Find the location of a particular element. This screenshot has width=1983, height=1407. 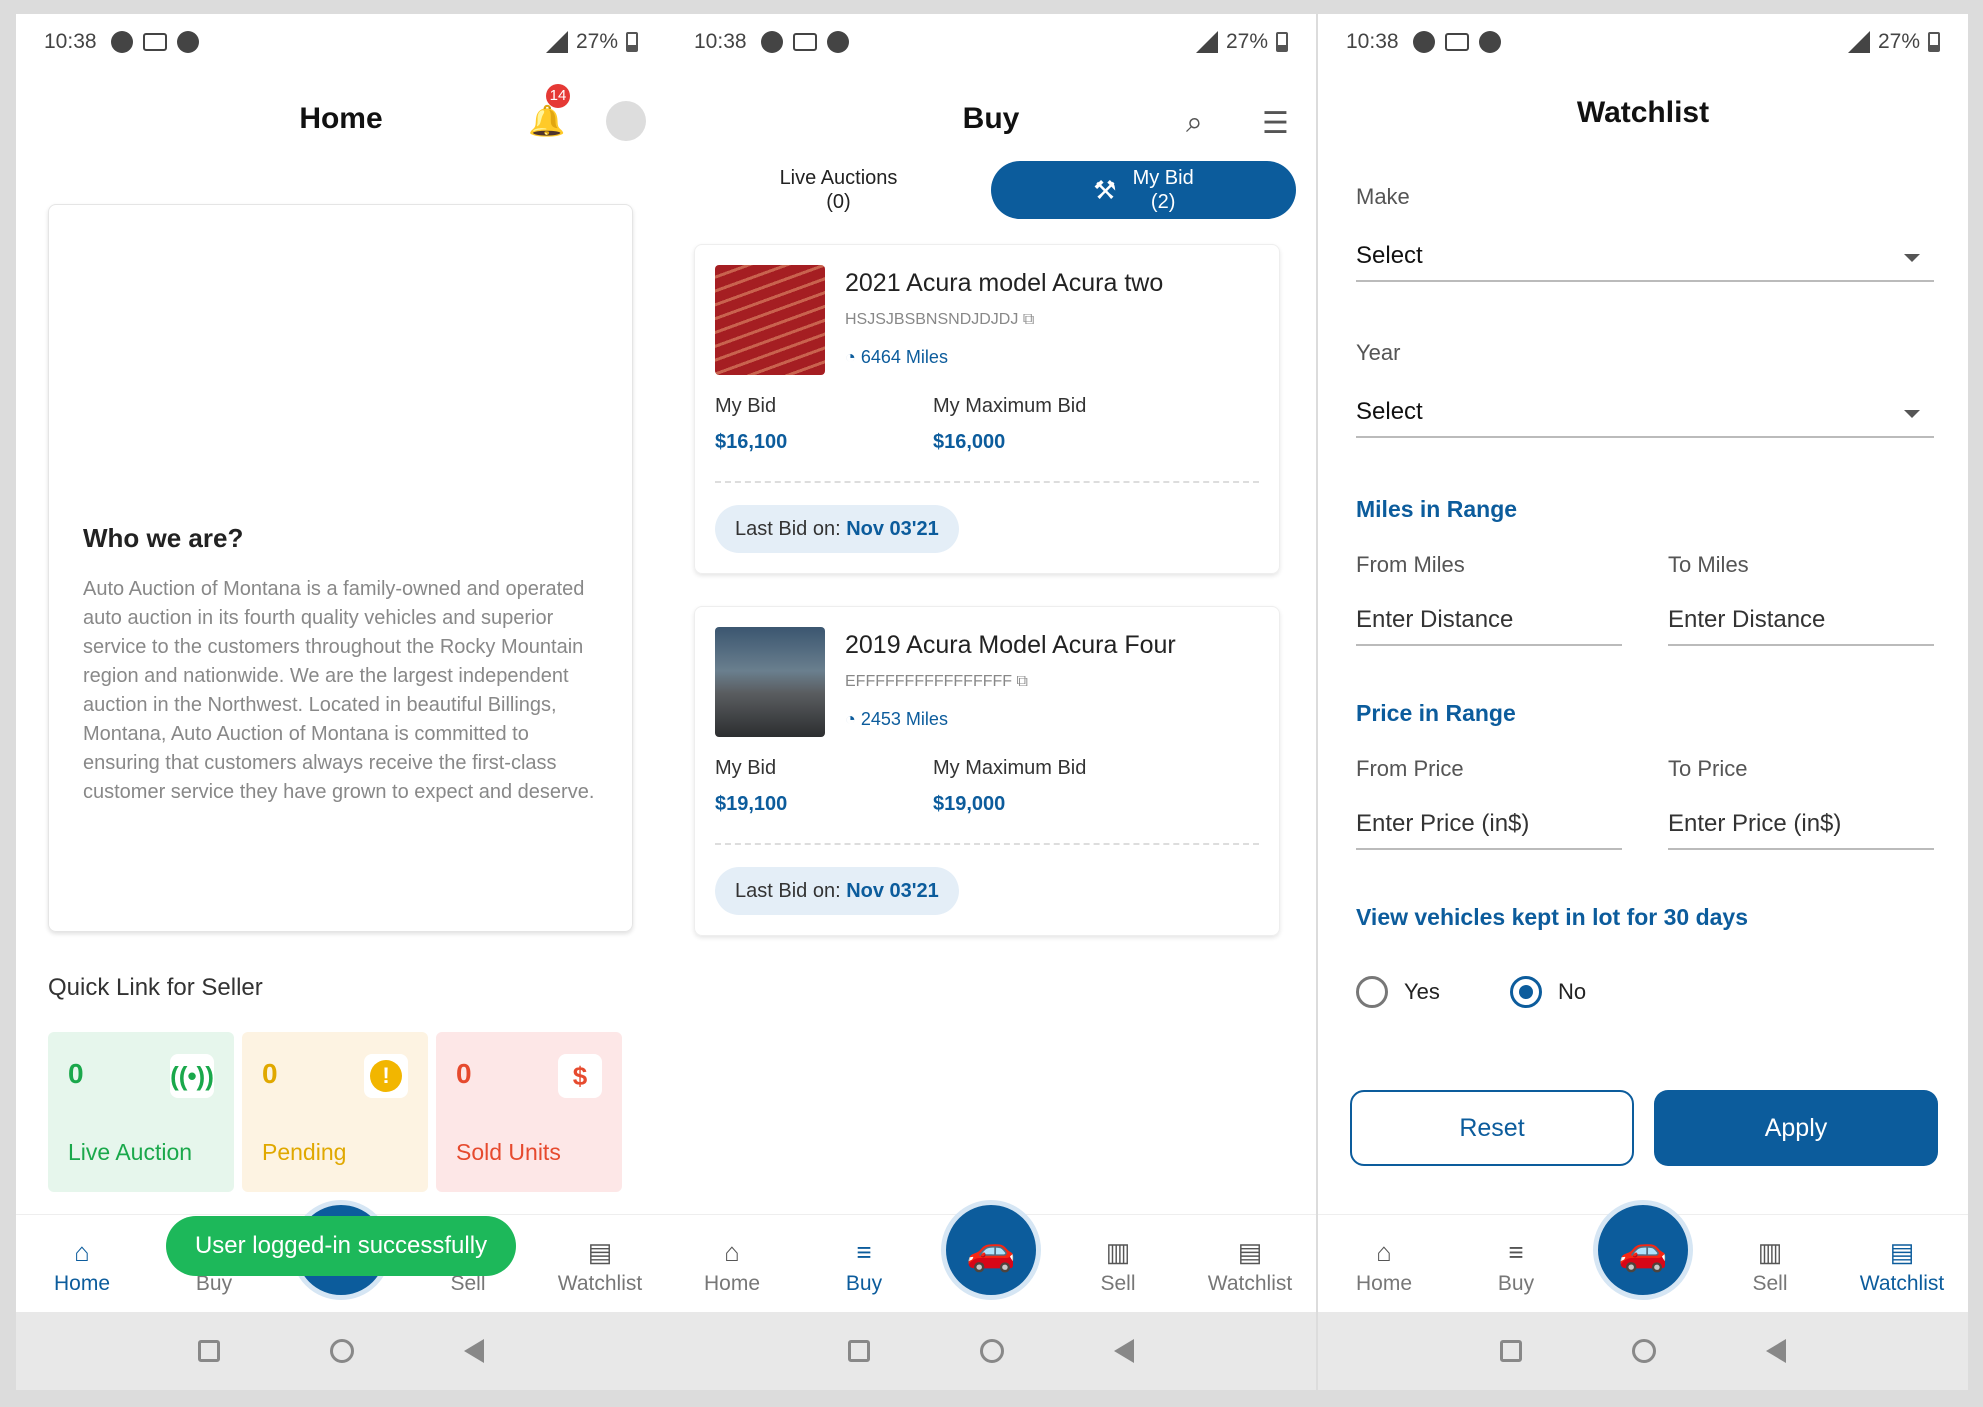

vehicle-image is located at coordinates (770, 682).